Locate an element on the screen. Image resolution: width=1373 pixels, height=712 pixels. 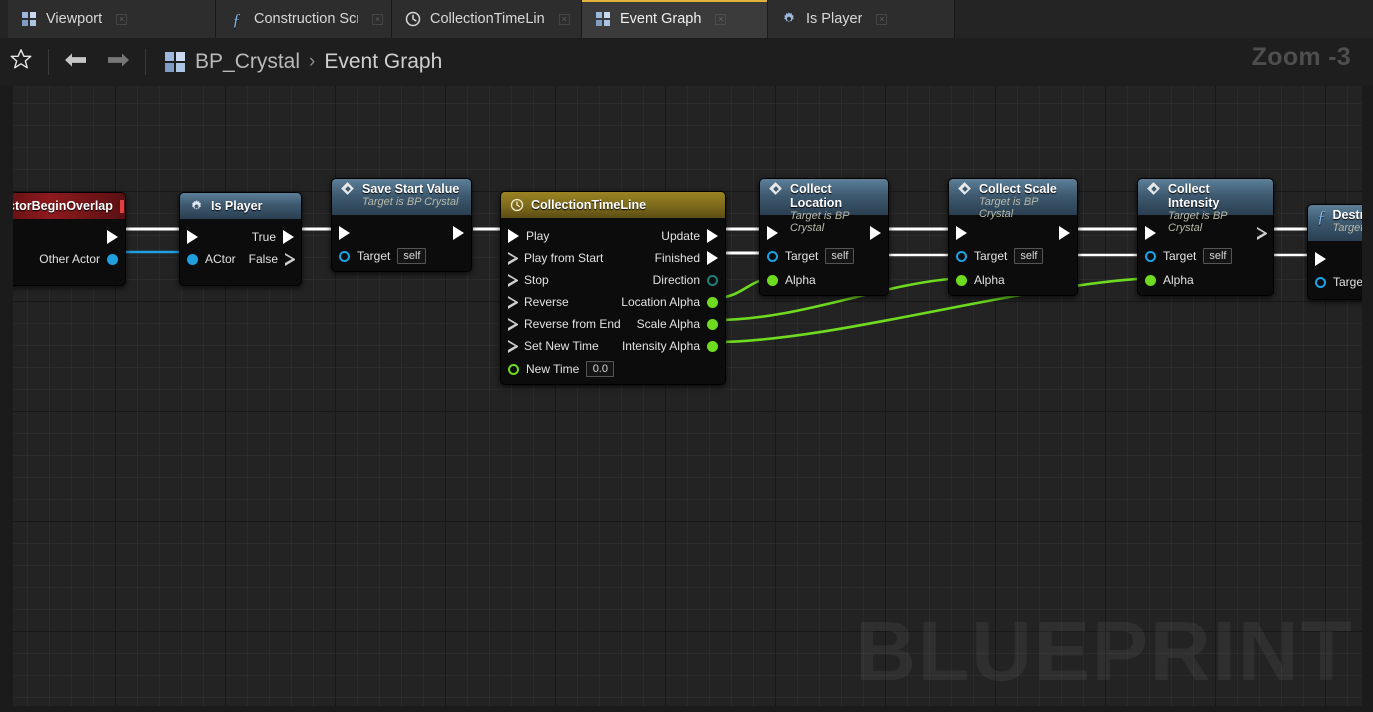
node-header: Collect Location Target is BP Crystal is located at coordinates (824, 206).